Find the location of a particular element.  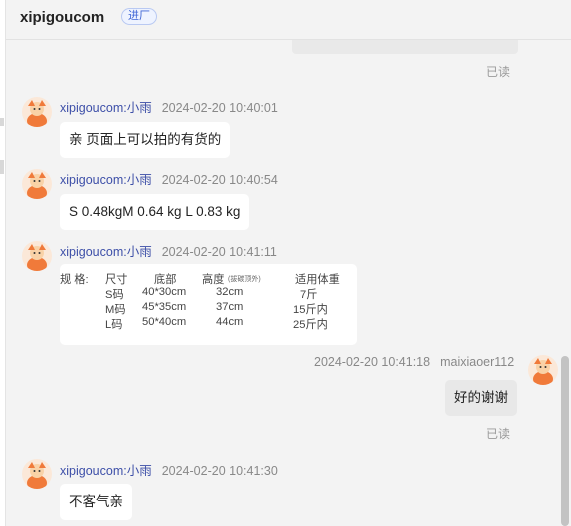

scrollbar-thumb is located at coordinates (565, 441).